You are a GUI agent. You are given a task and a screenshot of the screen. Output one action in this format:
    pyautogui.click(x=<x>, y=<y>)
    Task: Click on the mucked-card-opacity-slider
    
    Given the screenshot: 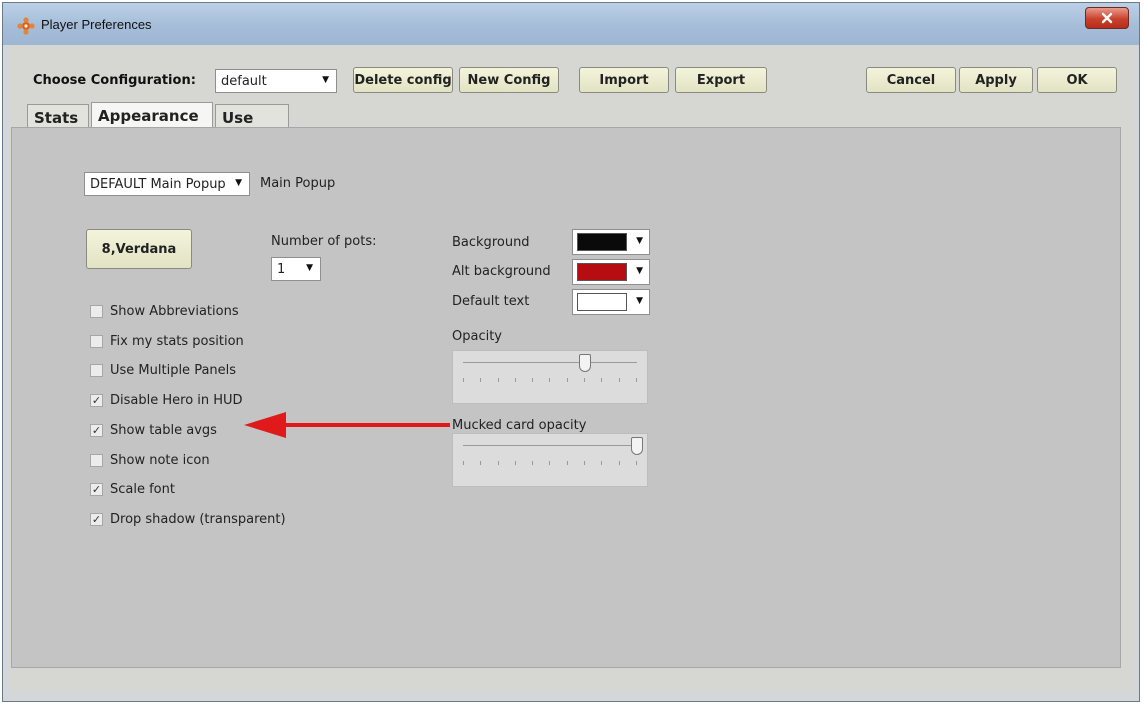 What is the action you would take?
    pyautogui.click(x=550, y=460)
    